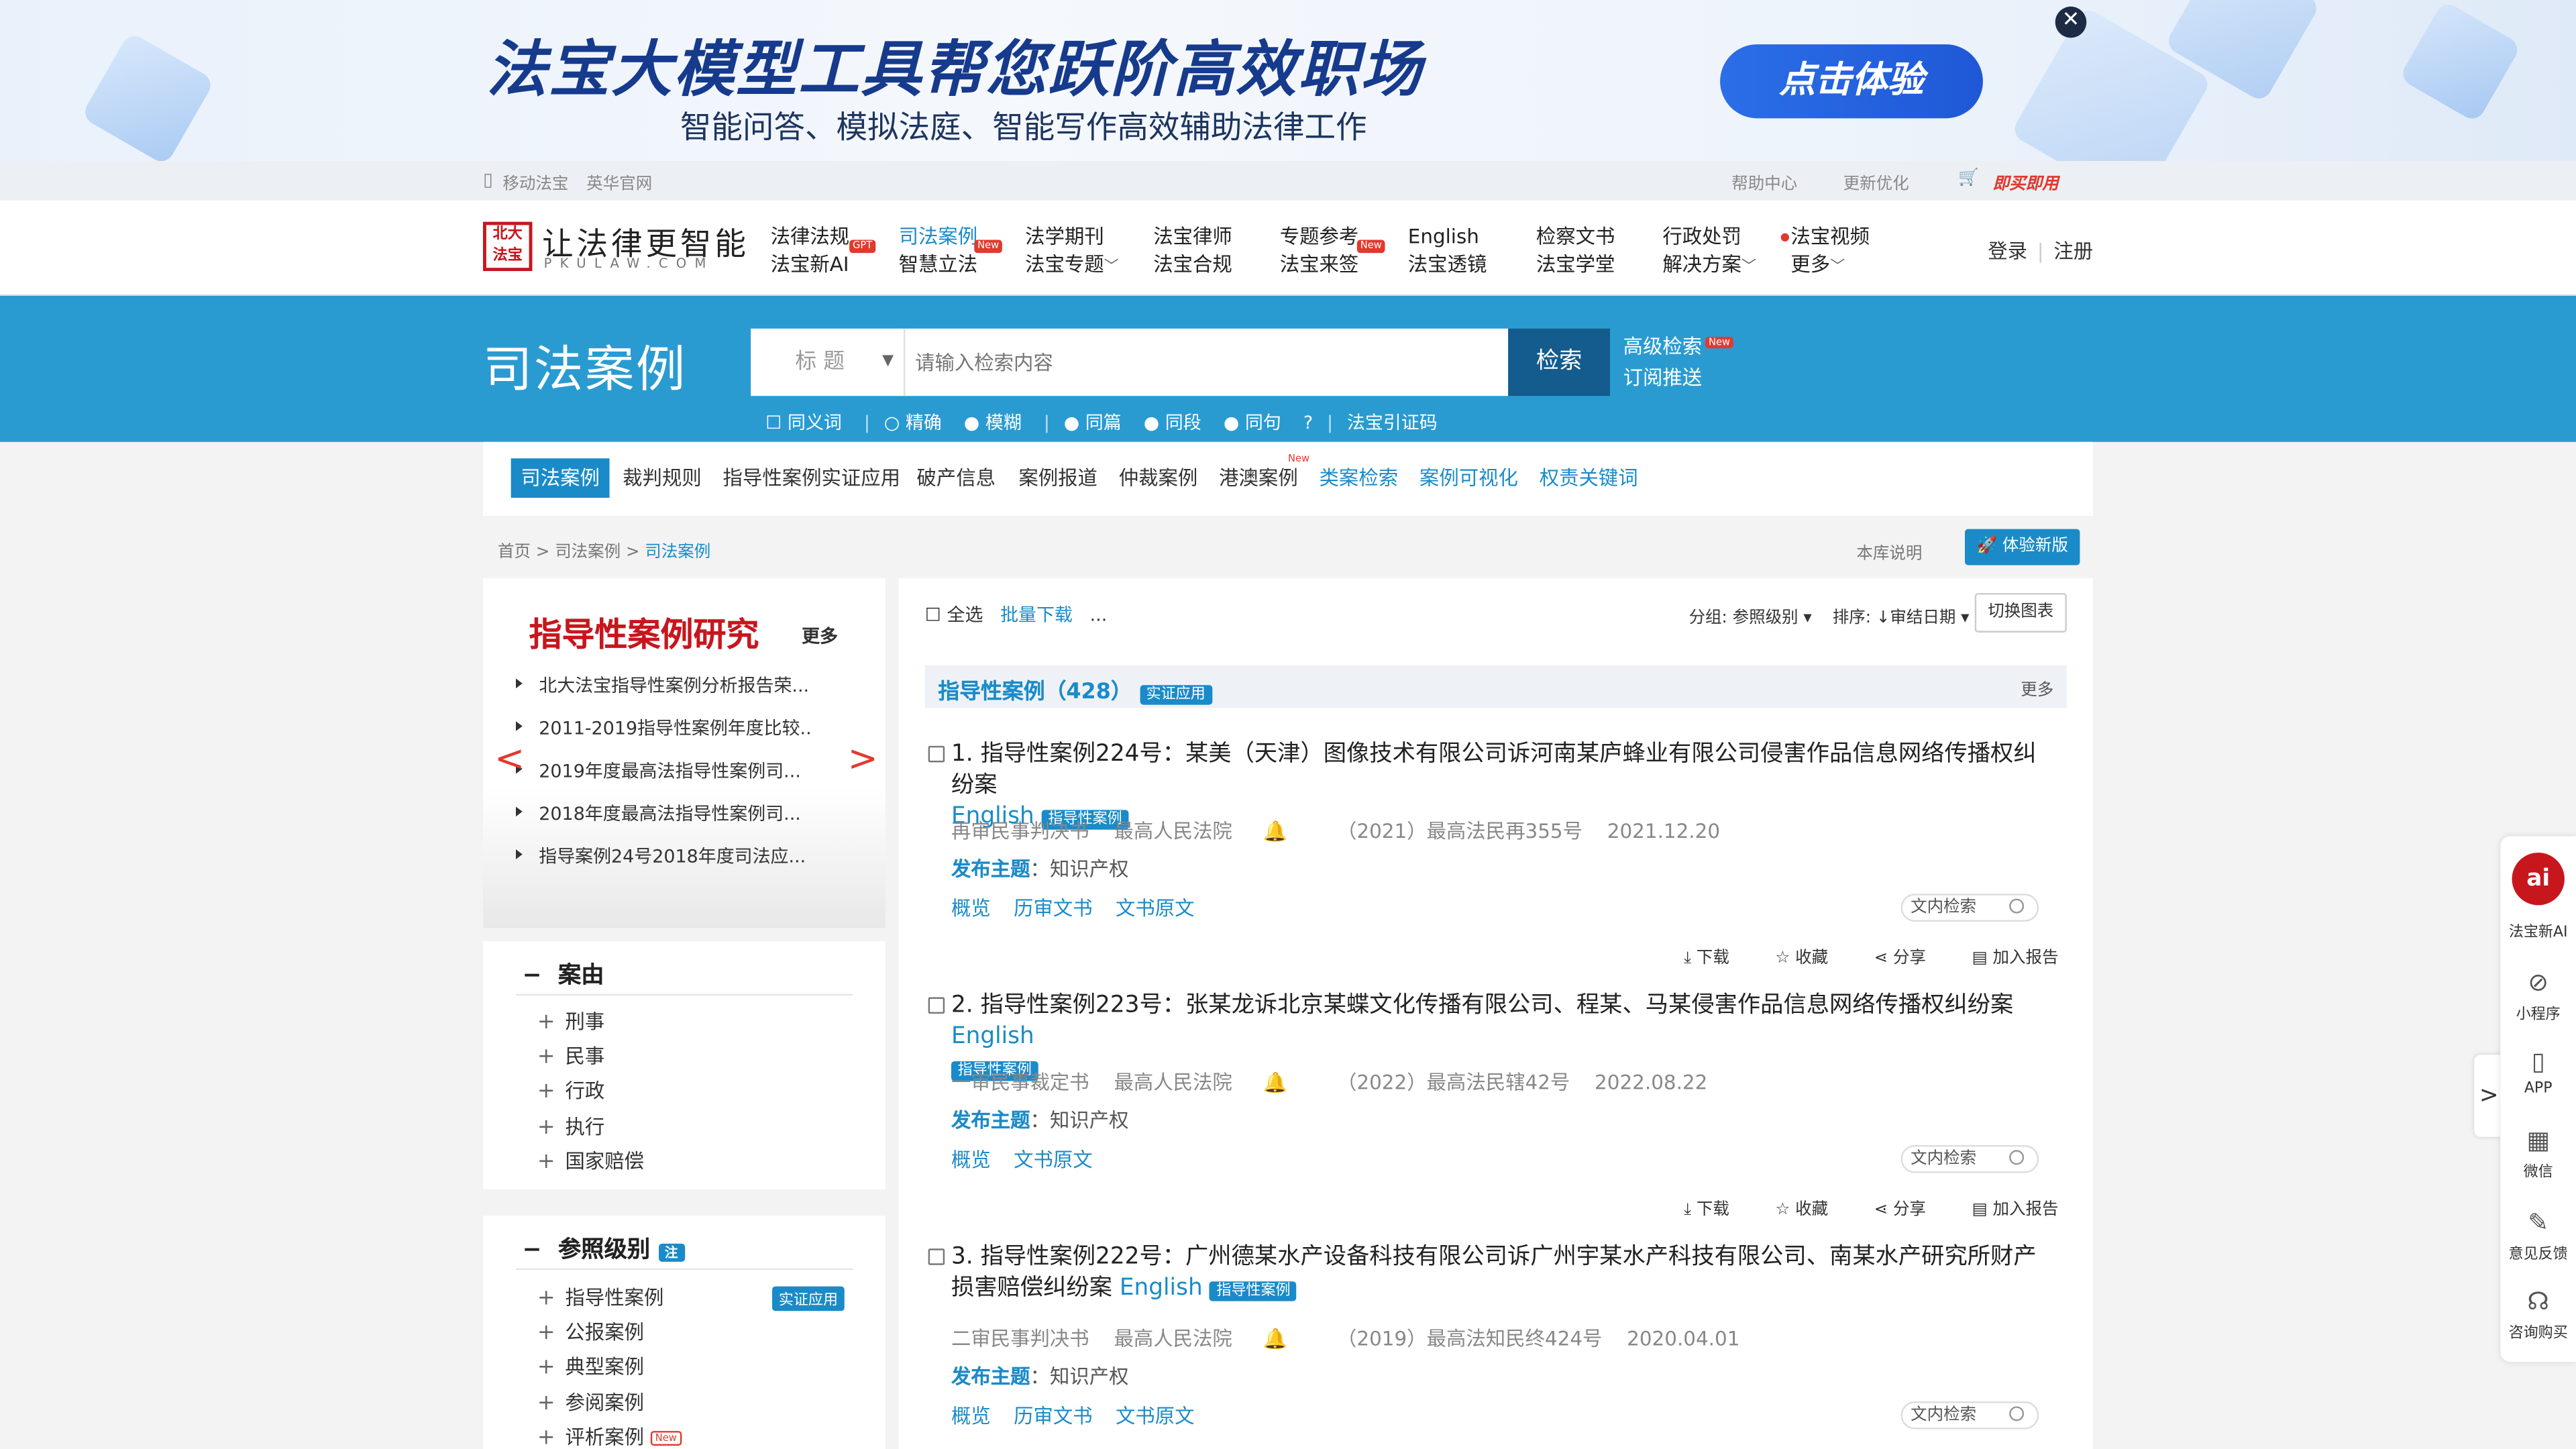  Describe the element at coordinates (590, 1402) in the screenshot. I see `facet-item: + 参阅案例` at that location.